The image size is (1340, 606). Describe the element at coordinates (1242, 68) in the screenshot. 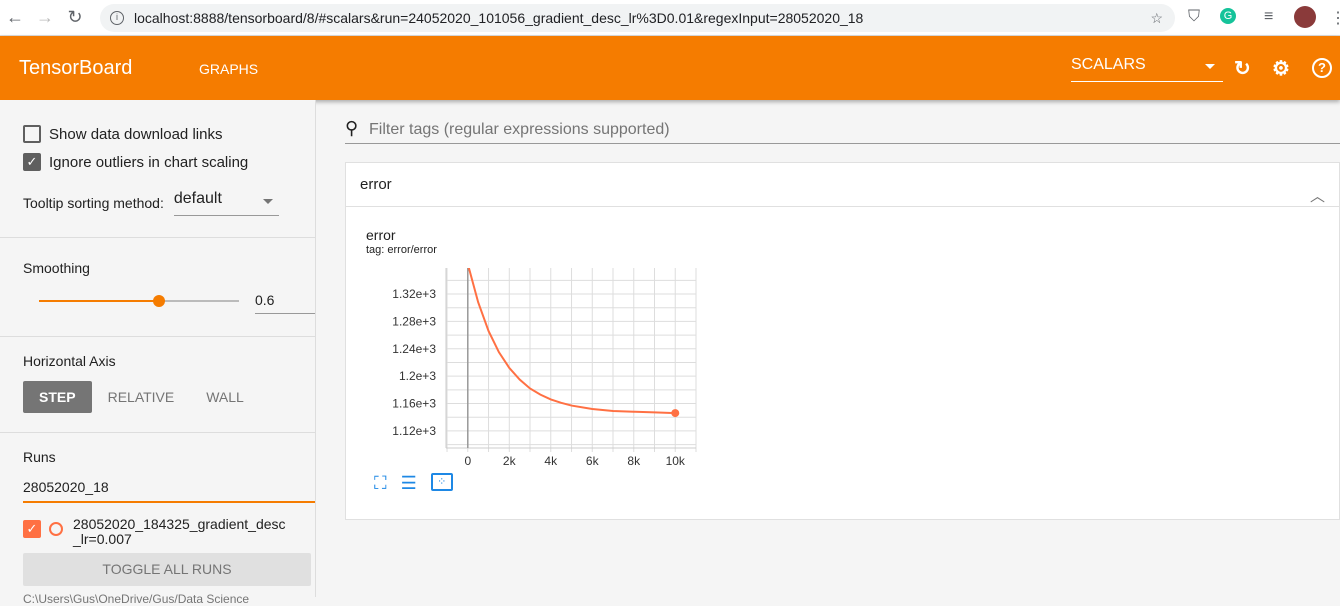

I see `refresh-icon: ↻` at that location.